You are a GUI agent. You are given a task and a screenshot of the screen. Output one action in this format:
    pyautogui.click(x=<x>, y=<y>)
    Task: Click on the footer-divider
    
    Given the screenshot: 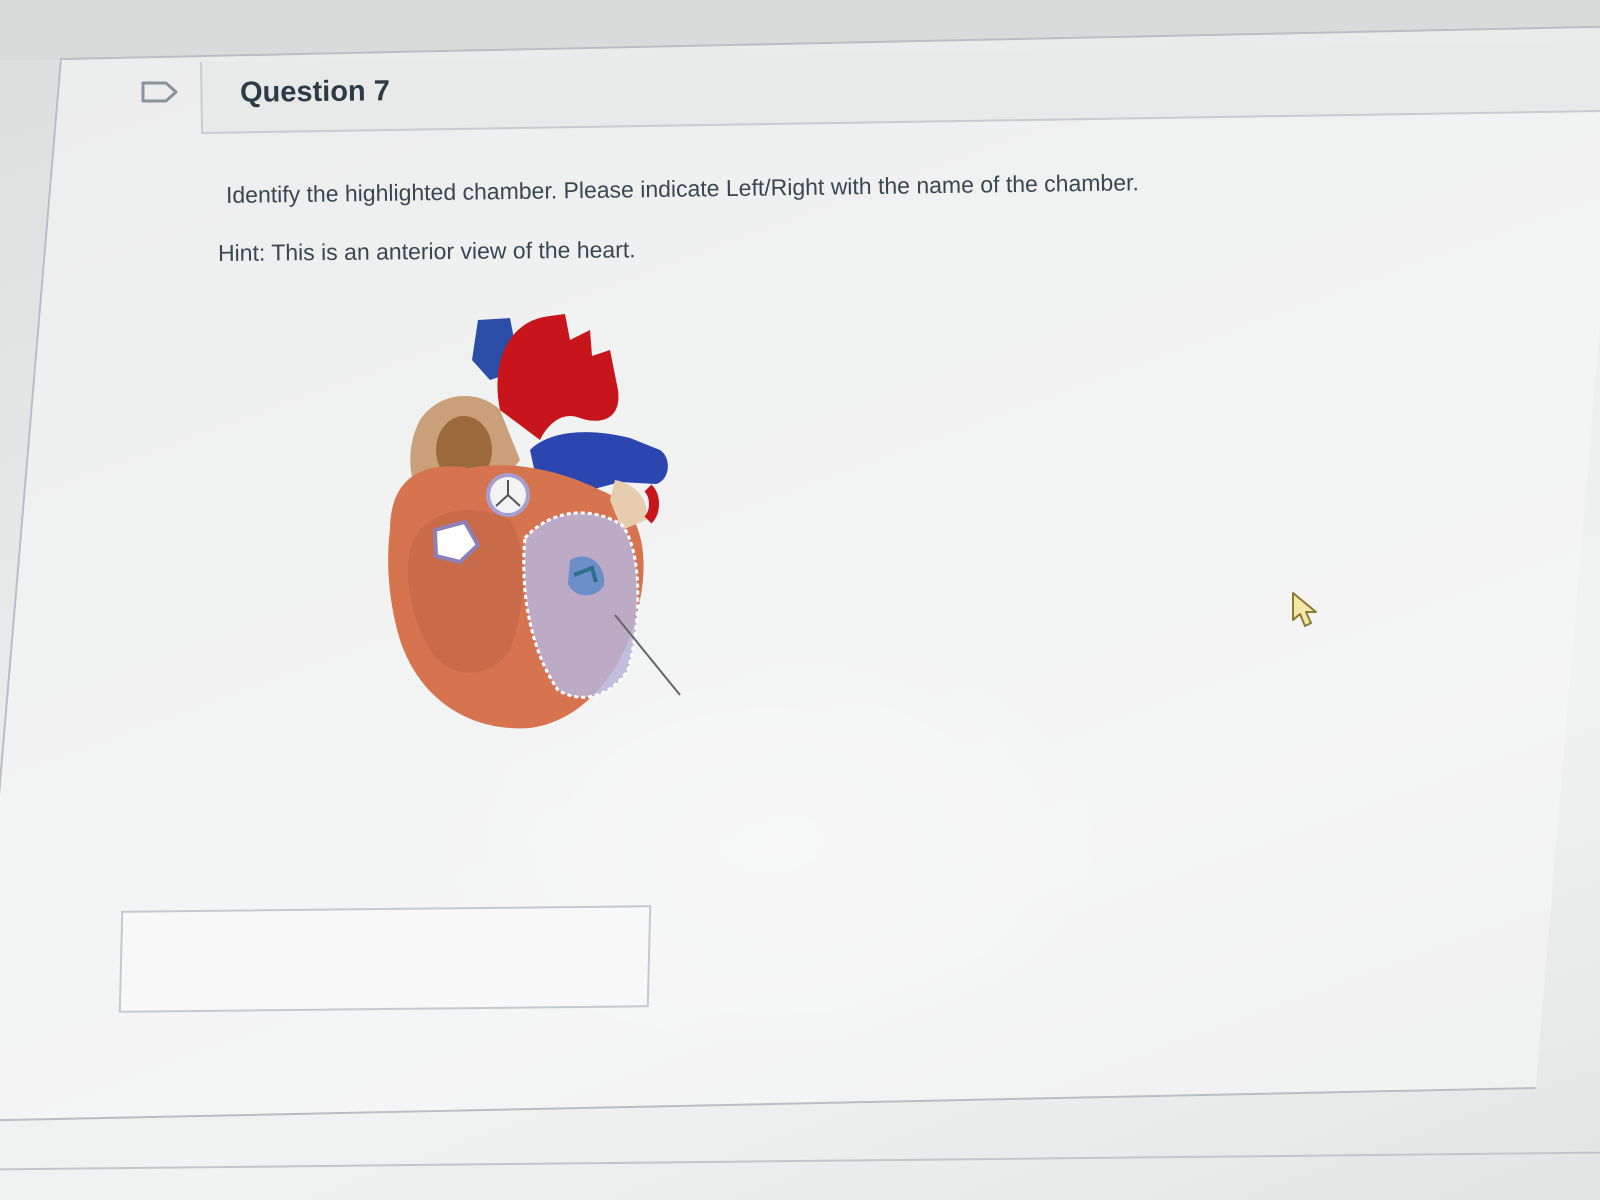 What is the action you would take?
    pyautogui.click(x=800, y=1161)
    